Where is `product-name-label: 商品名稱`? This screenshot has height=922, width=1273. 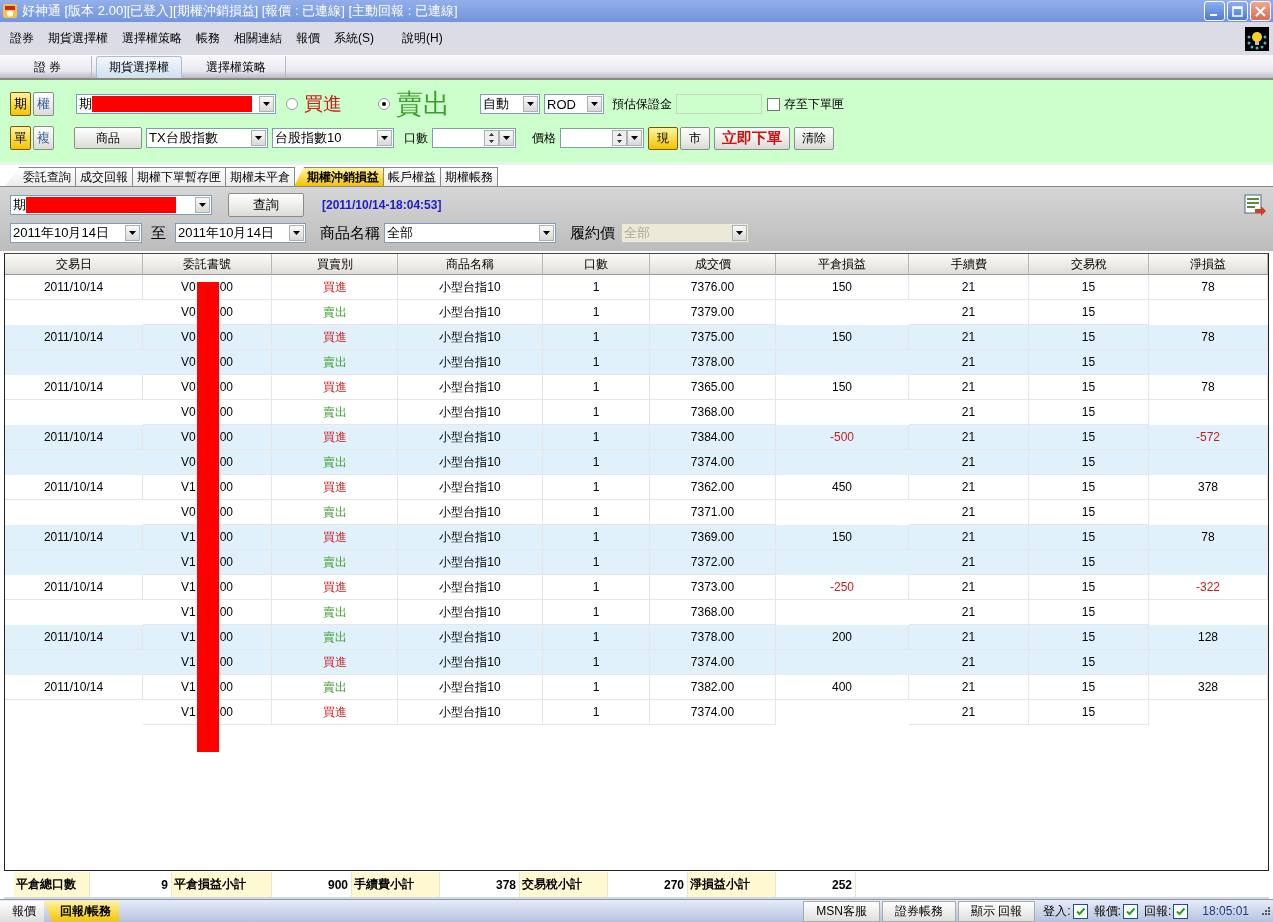 product-name-label: 商品名稱 is located at coordinates (350, 233).